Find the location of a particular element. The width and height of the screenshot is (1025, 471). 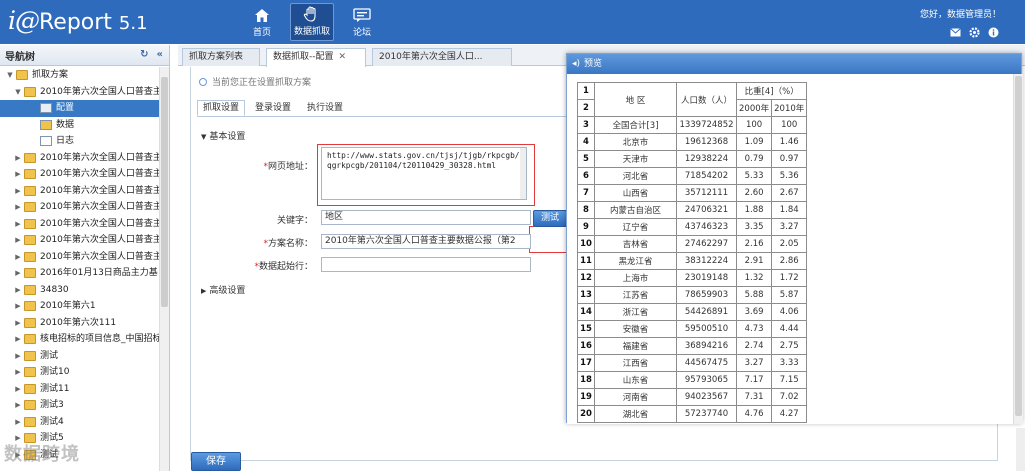

mail-icon is located at coordinates (955, 32).